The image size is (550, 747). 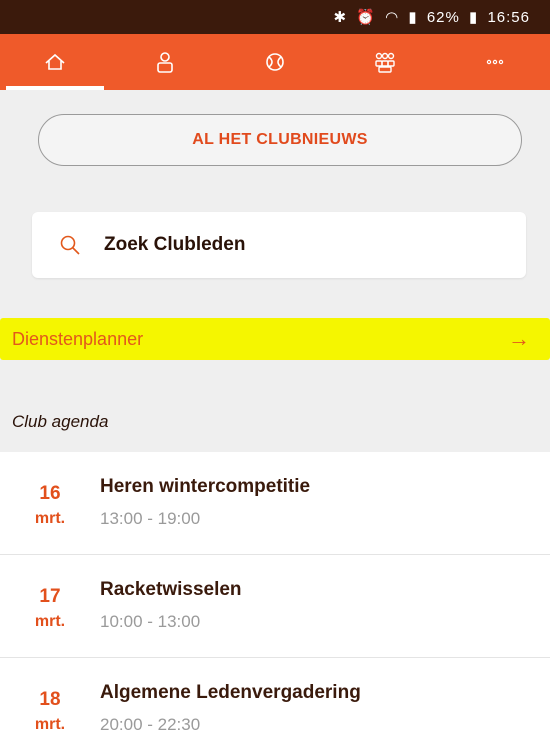 I want to click on event-title: Algemene Ledenvergadering, so click(x=230, y=692).